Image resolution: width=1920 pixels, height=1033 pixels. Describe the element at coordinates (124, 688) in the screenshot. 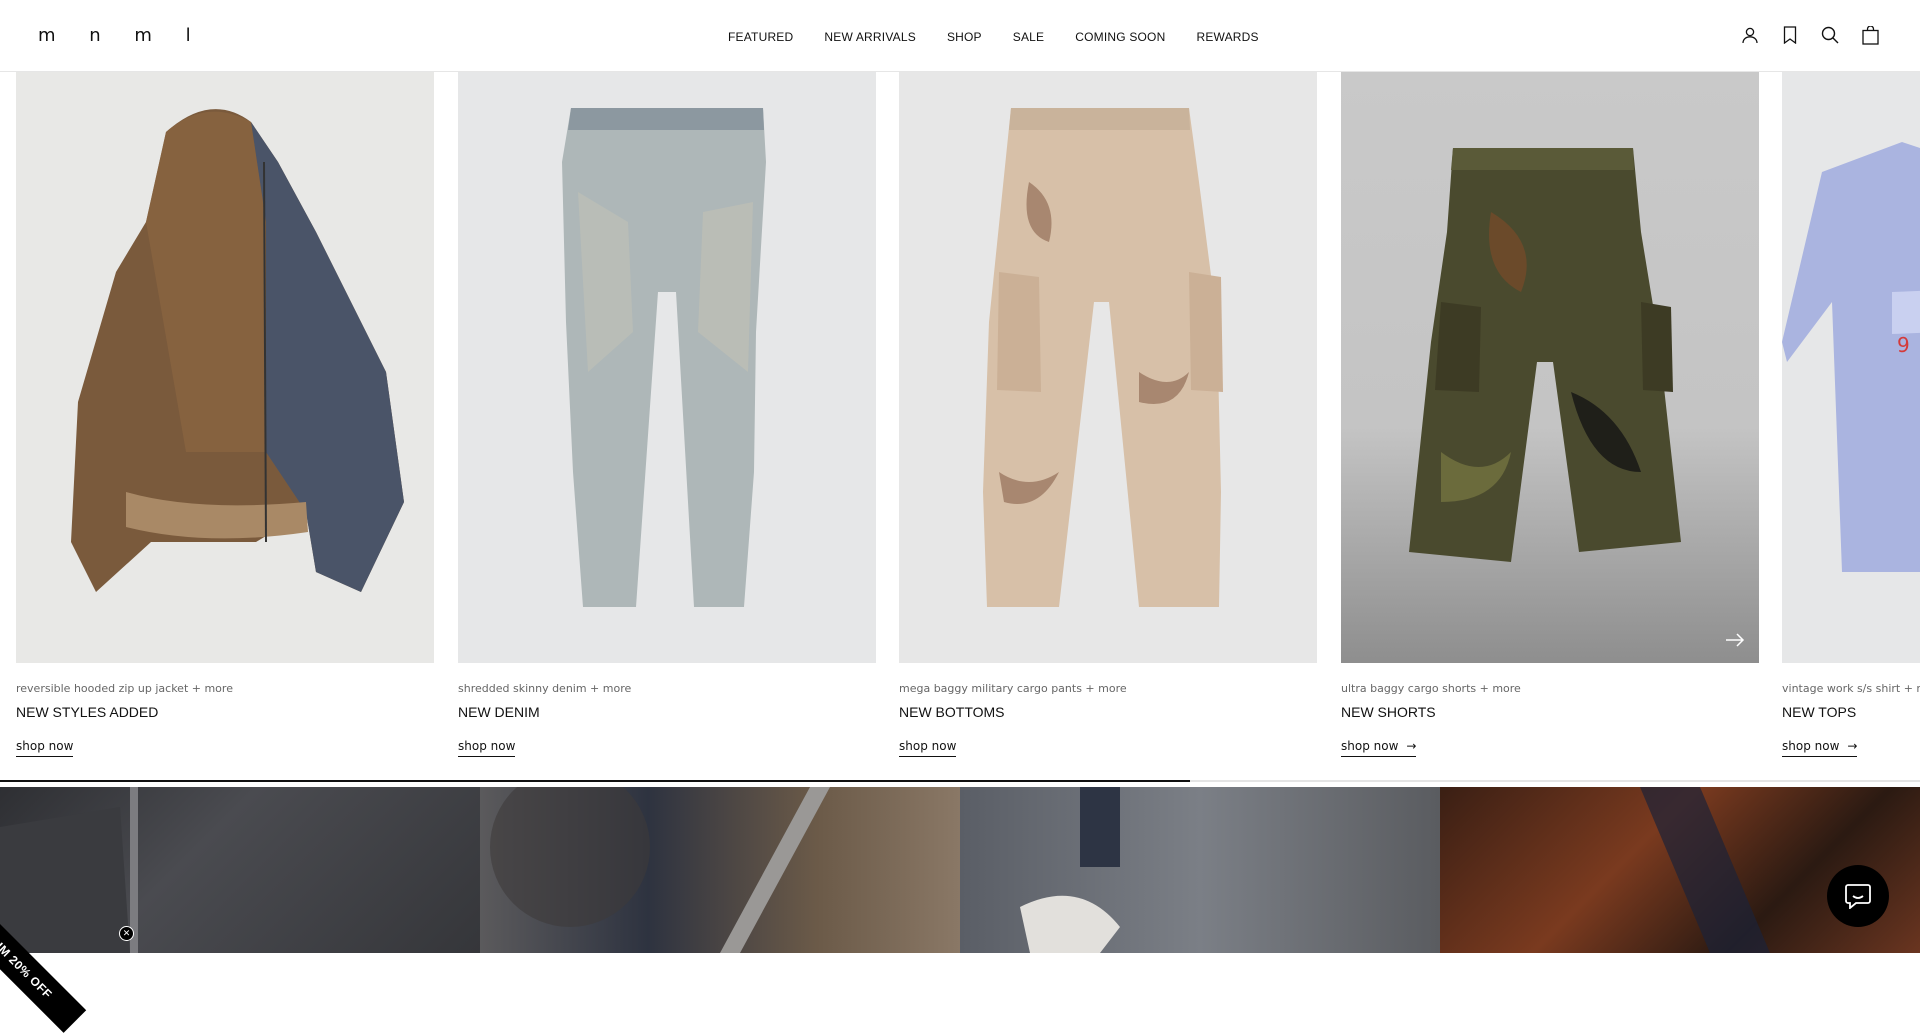

I see `card-subtitle: reversible hooded zip up jacket + more` at that location.